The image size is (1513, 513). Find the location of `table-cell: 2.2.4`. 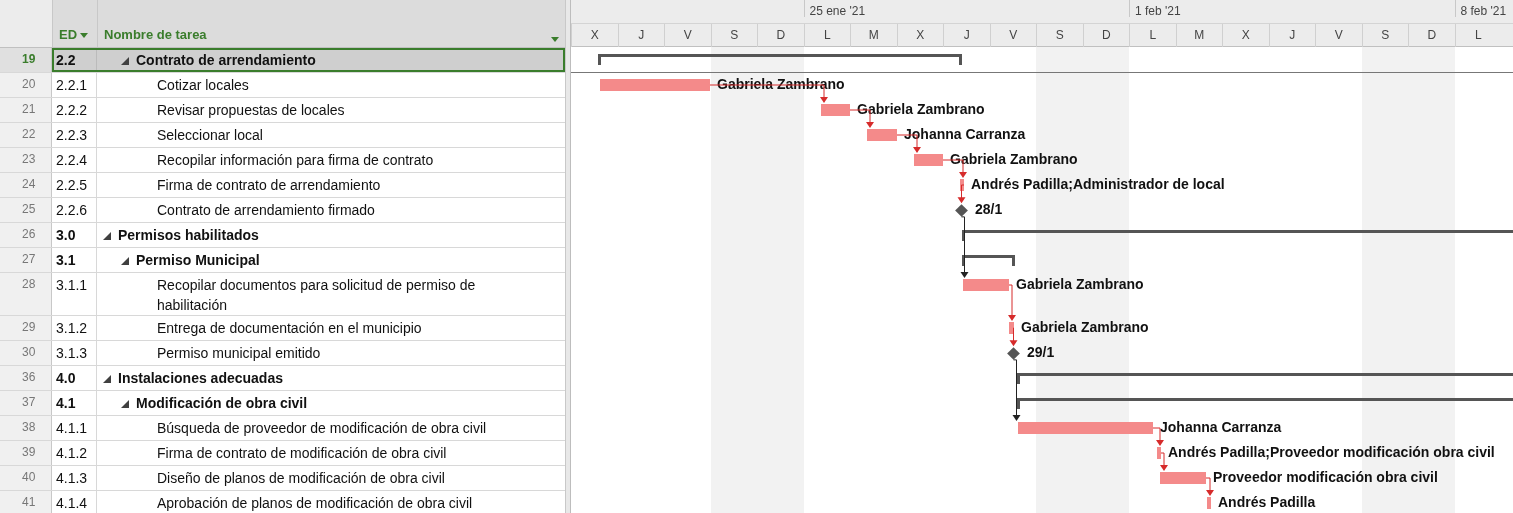

table-cell: 2.2.4 is located at coordinates (74, 160).